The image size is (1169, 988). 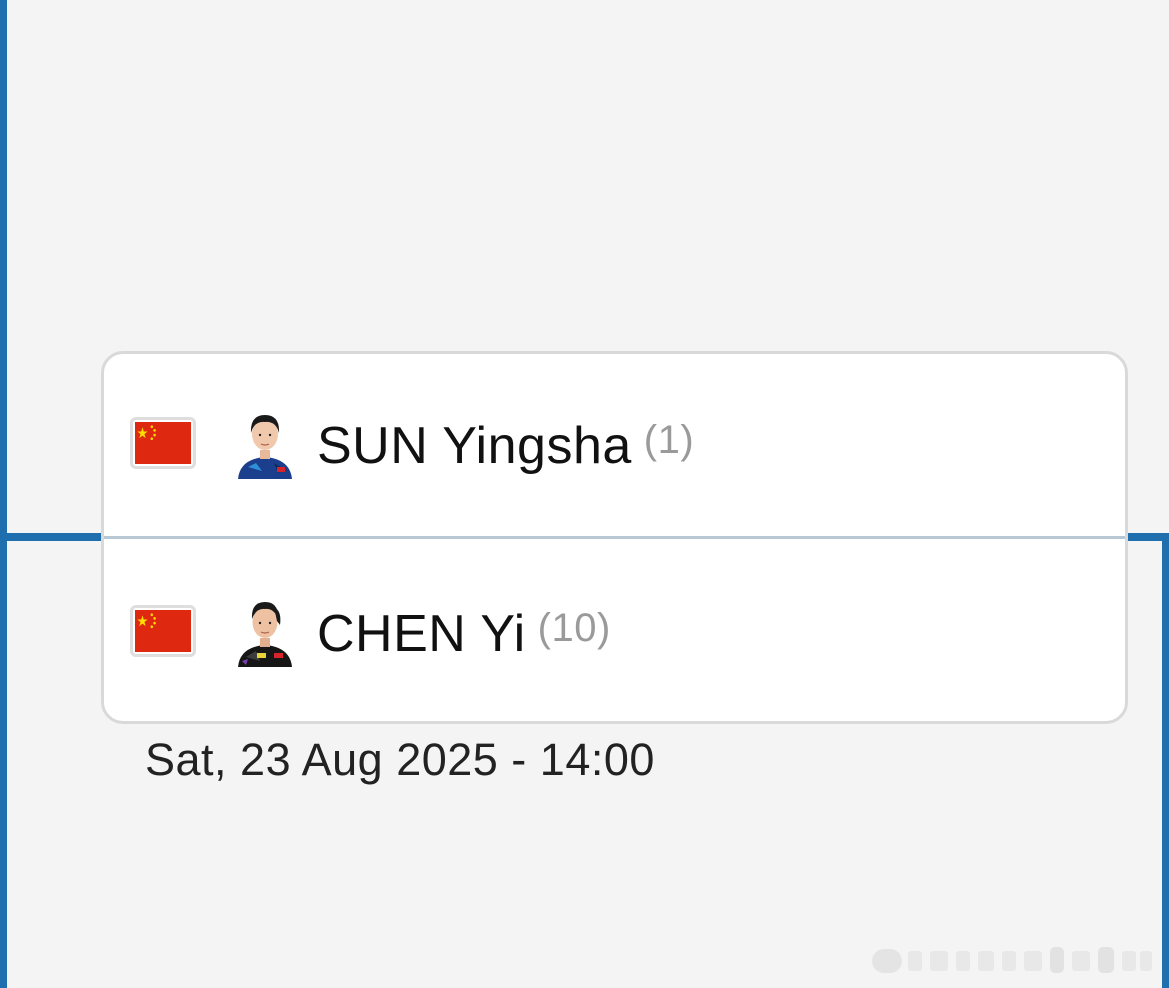 What do you see at coordinates (574, 628) in the screenshot?
I see `player-seed: (10)` at bounding box center [574, 628].